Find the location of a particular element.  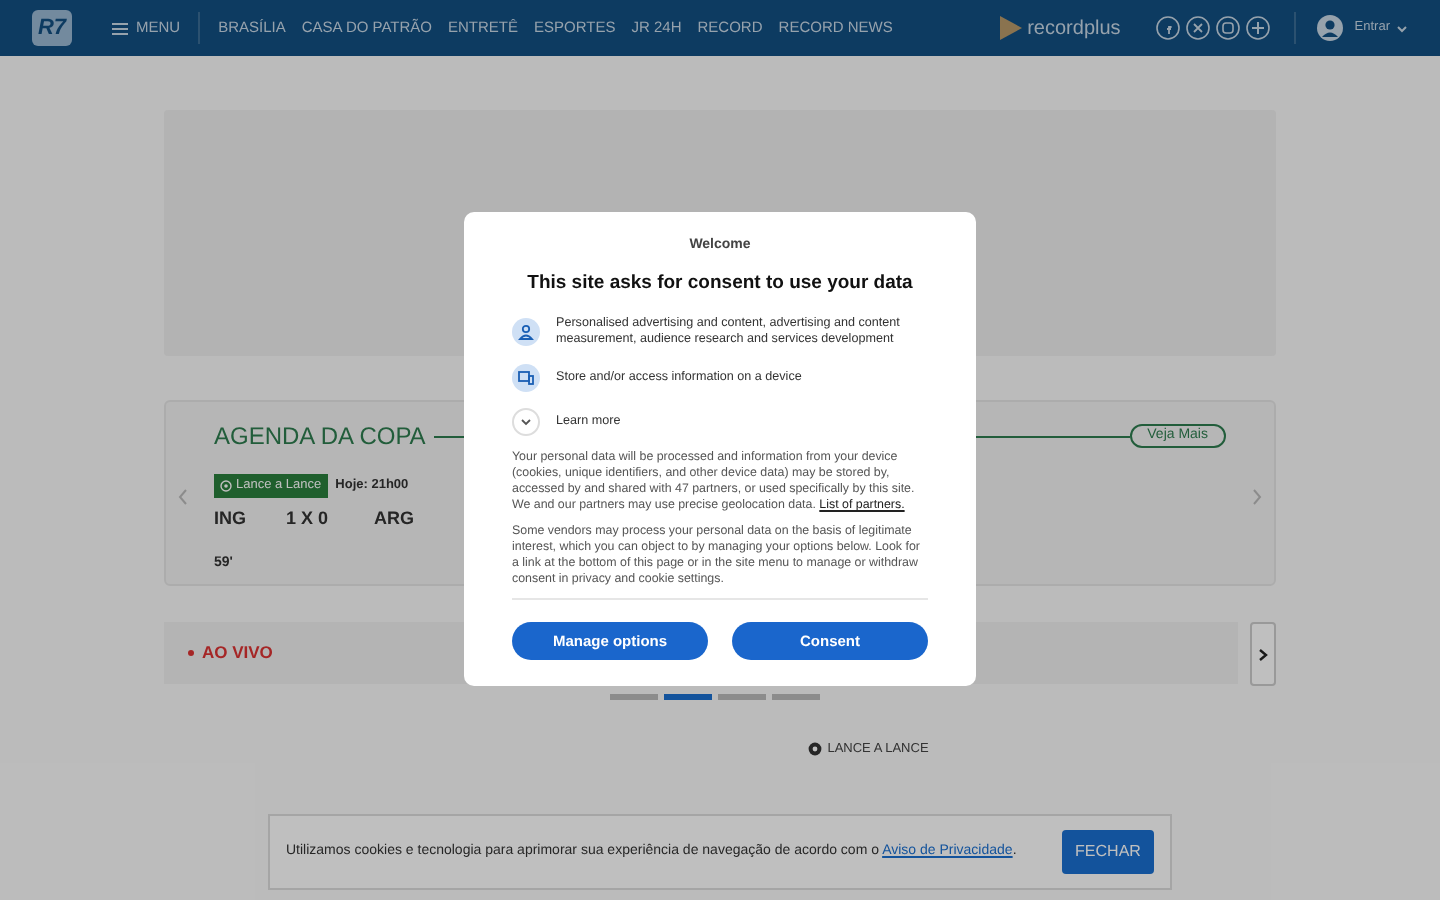

ball-icon is located at coordinates (814, 749).